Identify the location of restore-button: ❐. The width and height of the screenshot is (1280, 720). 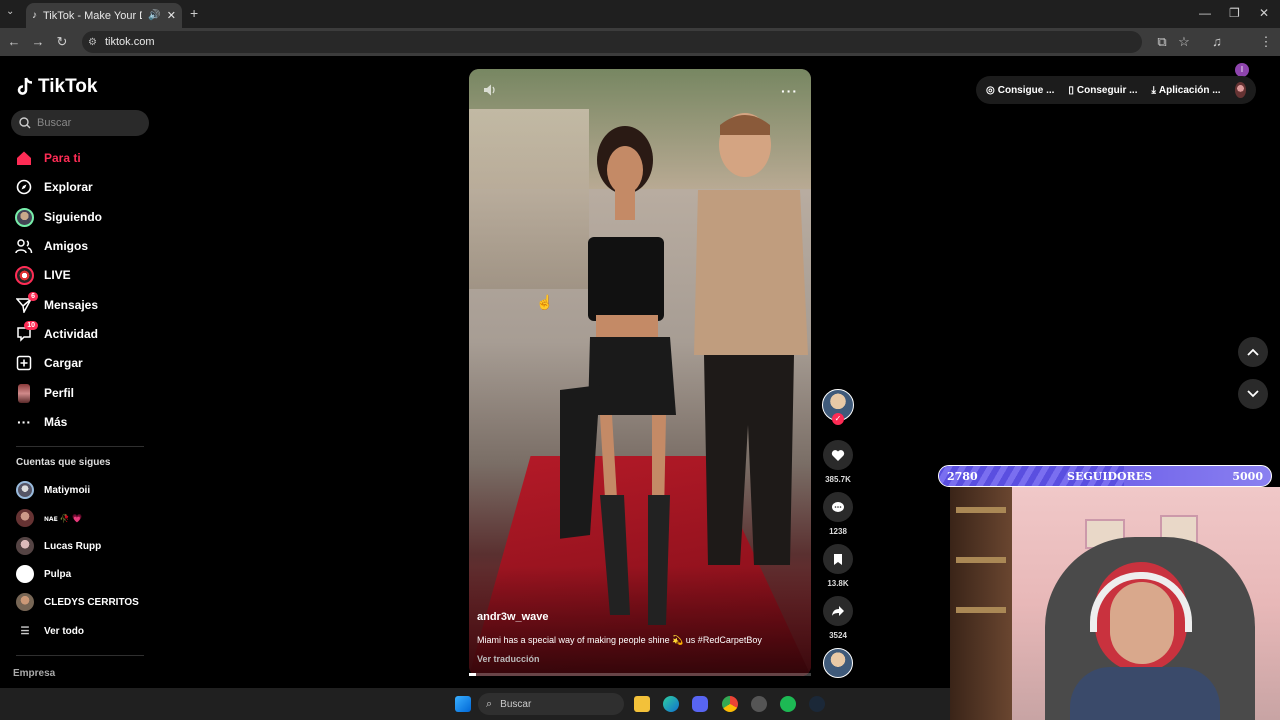
(1234, 13).